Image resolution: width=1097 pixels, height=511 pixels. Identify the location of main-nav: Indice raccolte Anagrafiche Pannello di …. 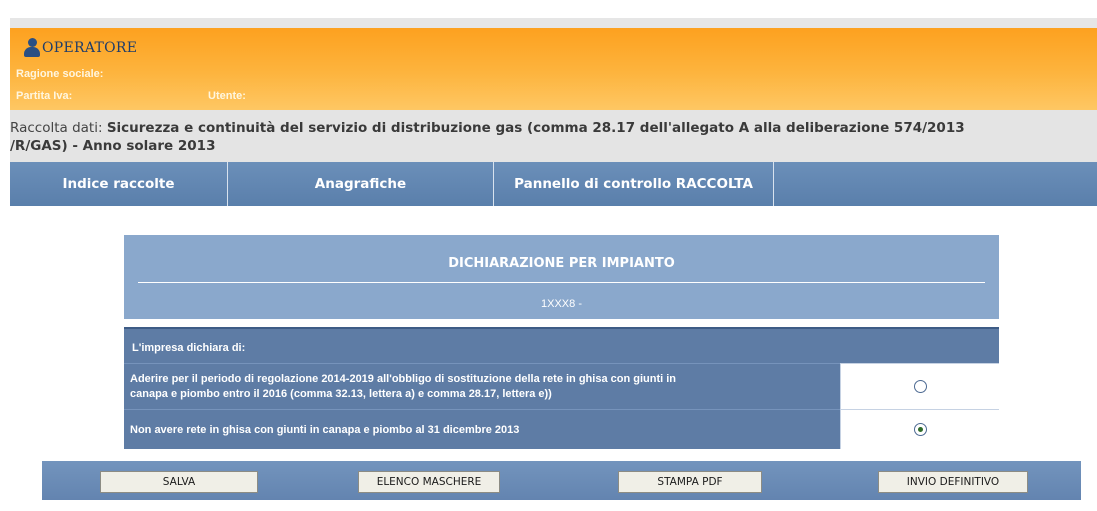
(553, 184).